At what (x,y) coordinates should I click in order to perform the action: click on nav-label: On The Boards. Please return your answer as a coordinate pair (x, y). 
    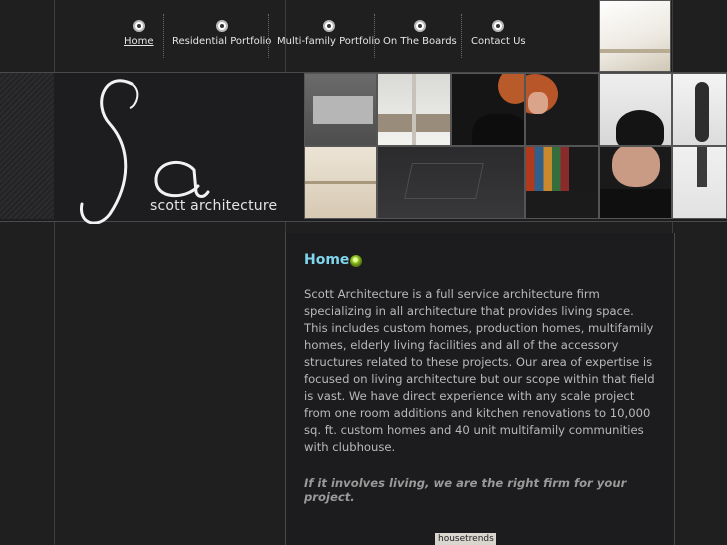
    Looking at the image, I should click on (420, 41).